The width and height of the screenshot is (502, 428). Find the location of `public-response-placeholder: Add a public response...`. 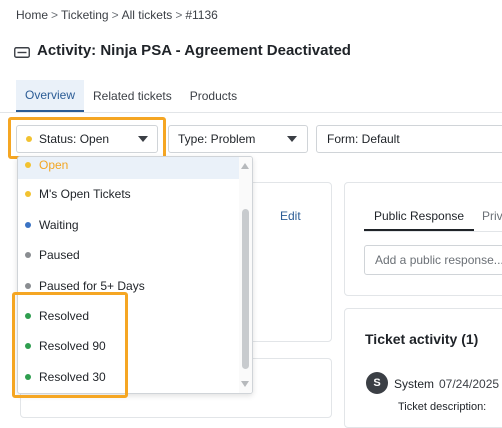

public-response-placeholder: Add a public response... is located at coordinates (438, 260).